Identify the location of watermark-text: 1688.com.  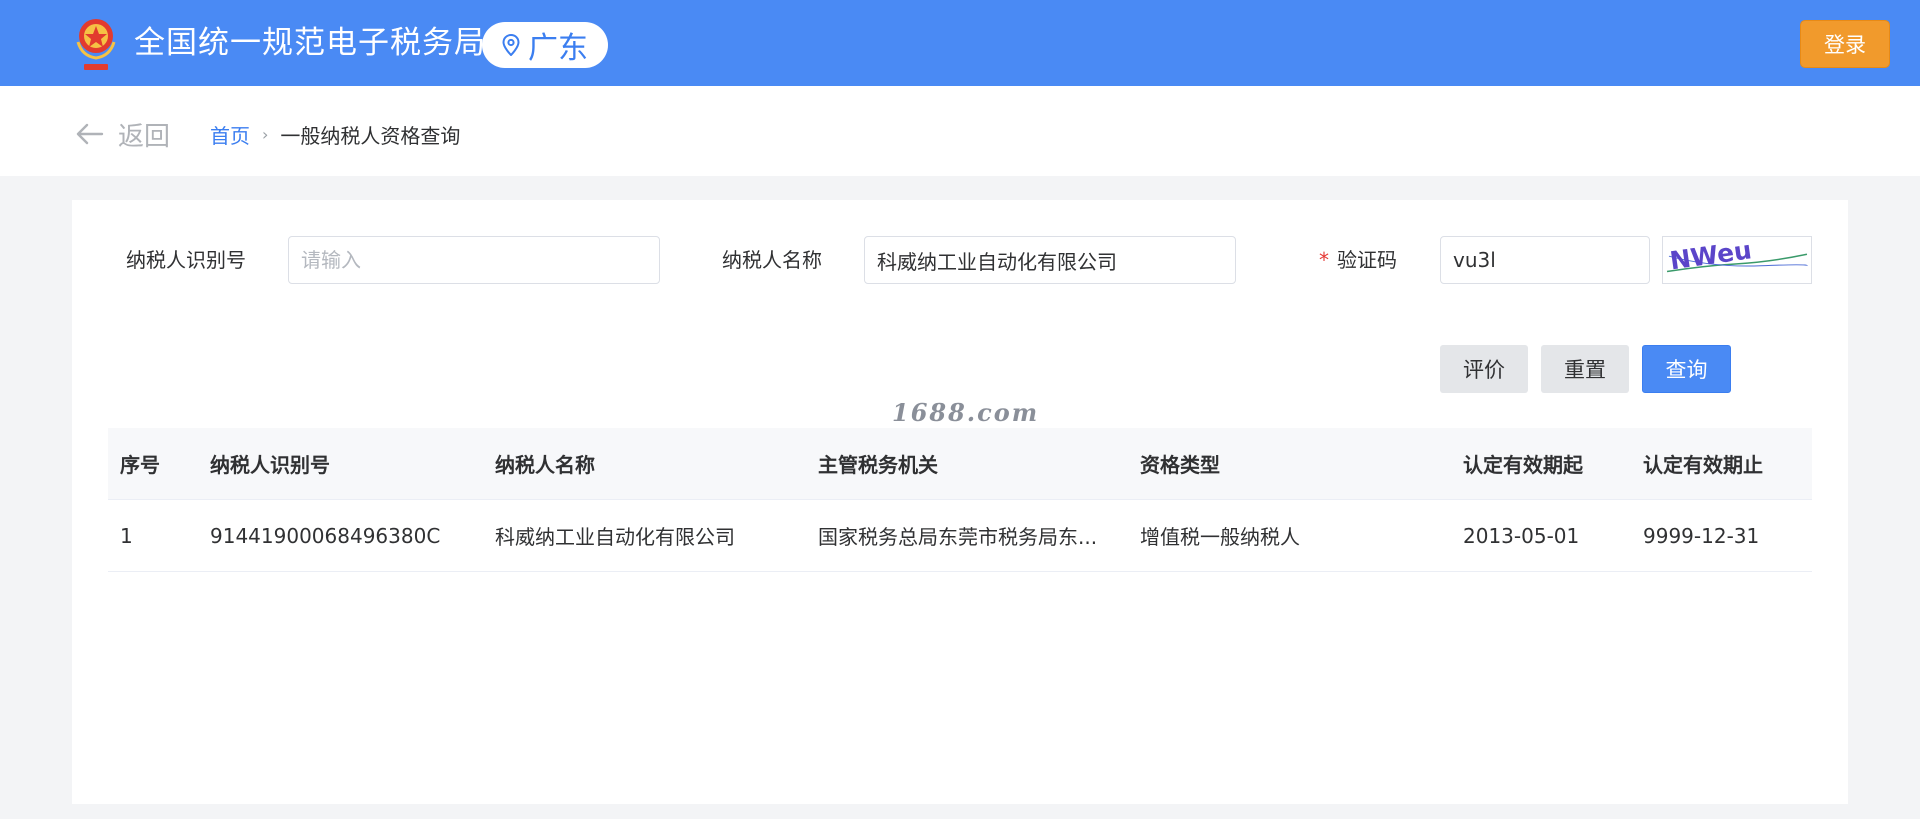
(966, 412).